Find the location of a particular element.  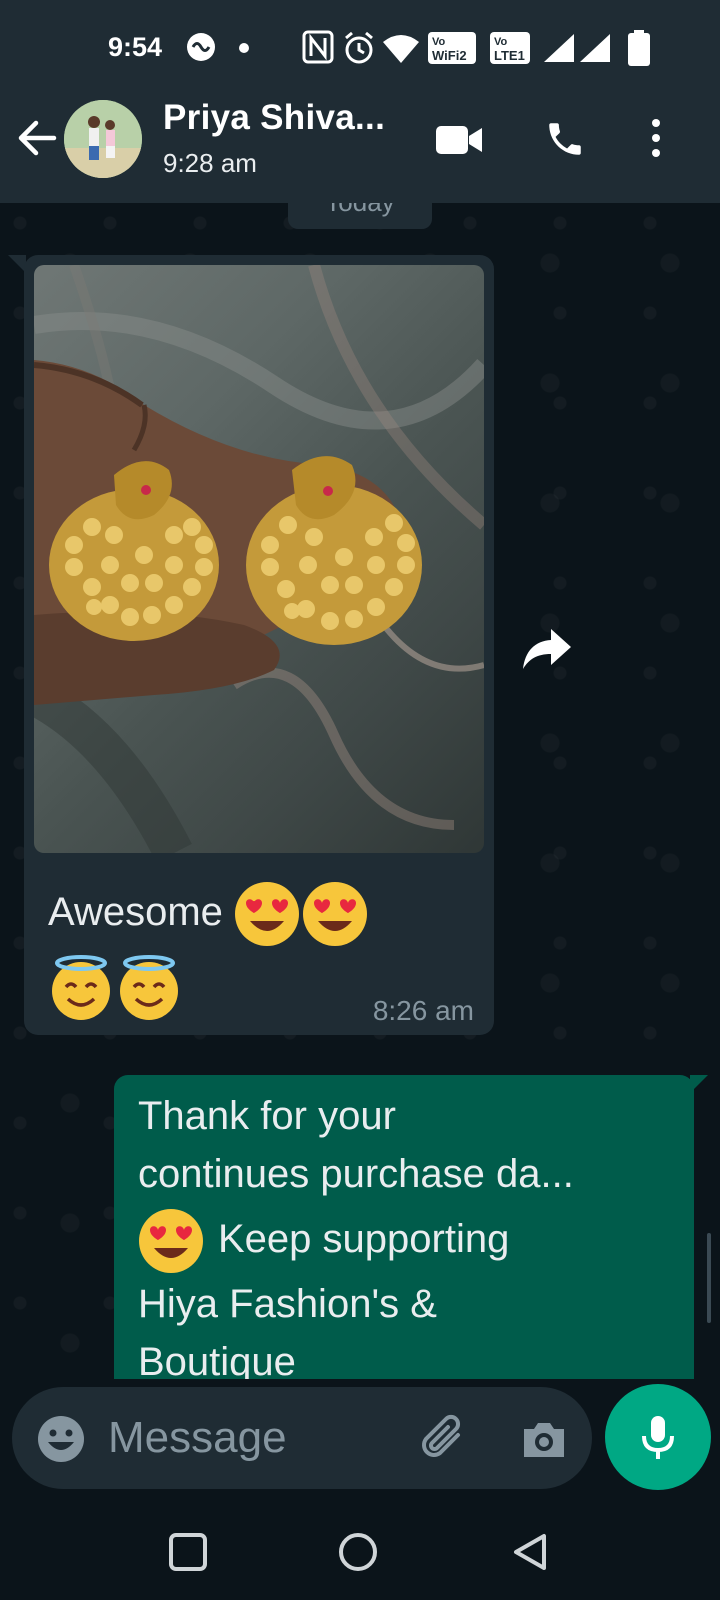

more-options-icon is located at coordinates (656, 140).